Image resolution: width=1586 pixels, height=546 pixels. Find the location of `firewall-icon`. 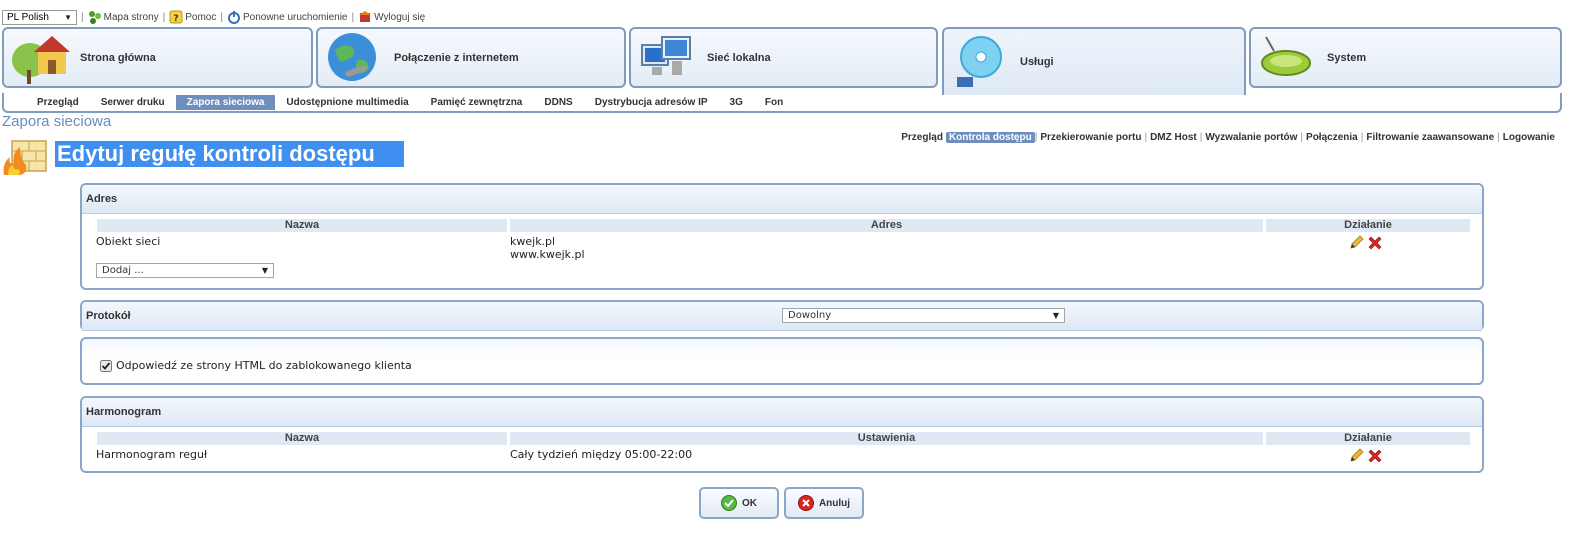

firewall-icon is located at coordinates (25, 157).